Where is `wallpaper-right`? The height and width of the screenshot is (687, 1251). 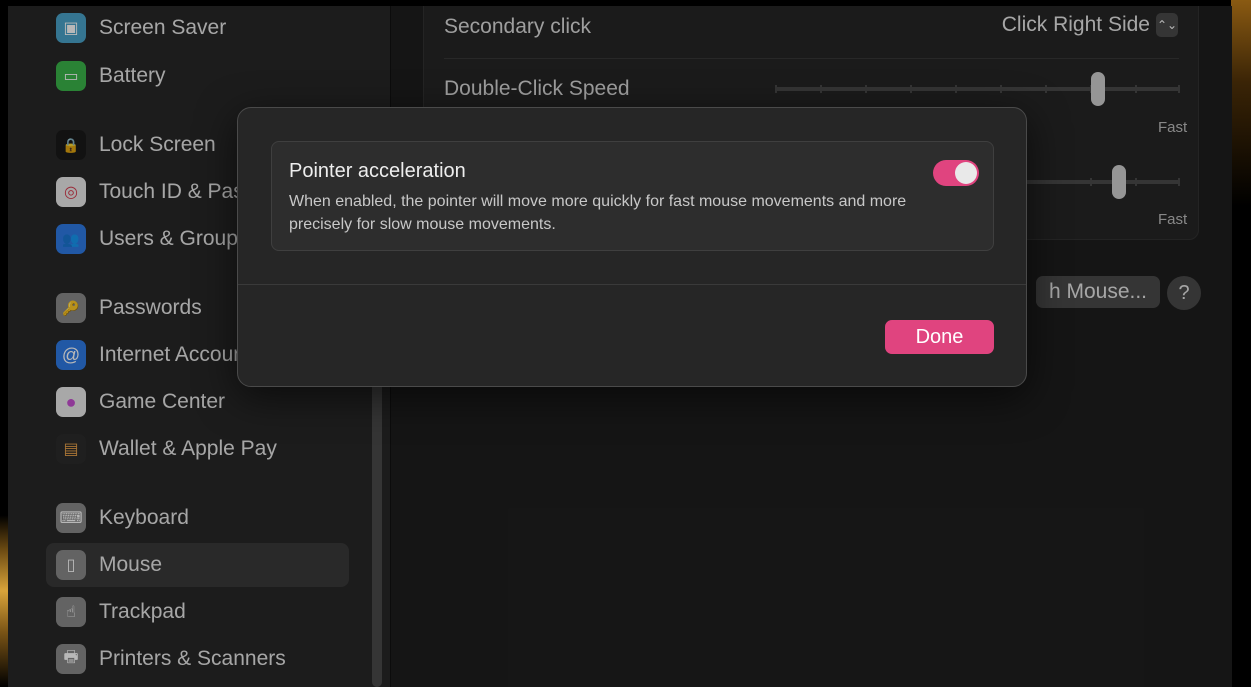 wallpaper-right is located at coordinates (1241, 343).